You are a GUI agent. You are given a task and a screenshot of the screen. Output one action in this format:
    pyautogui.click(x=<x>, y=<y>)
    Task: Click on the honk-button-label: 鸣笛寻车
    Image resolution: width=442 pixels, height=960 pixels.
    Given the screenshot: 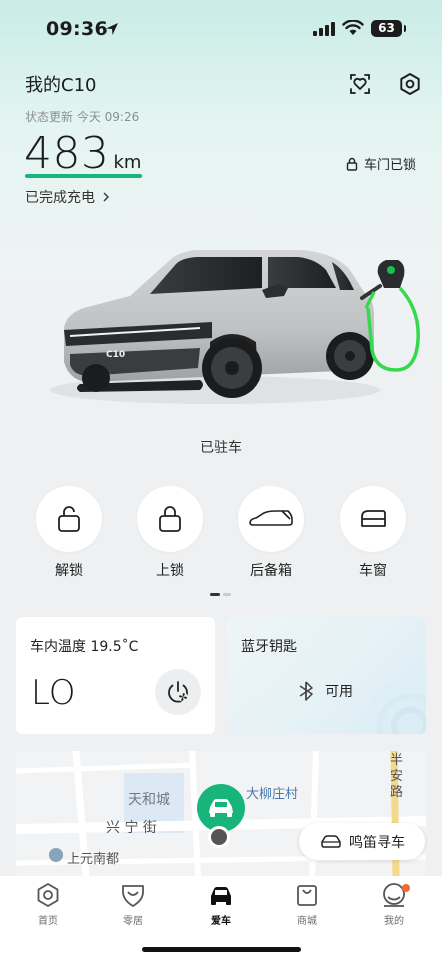 What is the action you would take?
    pyautogui.click(x=377, y=842)
    